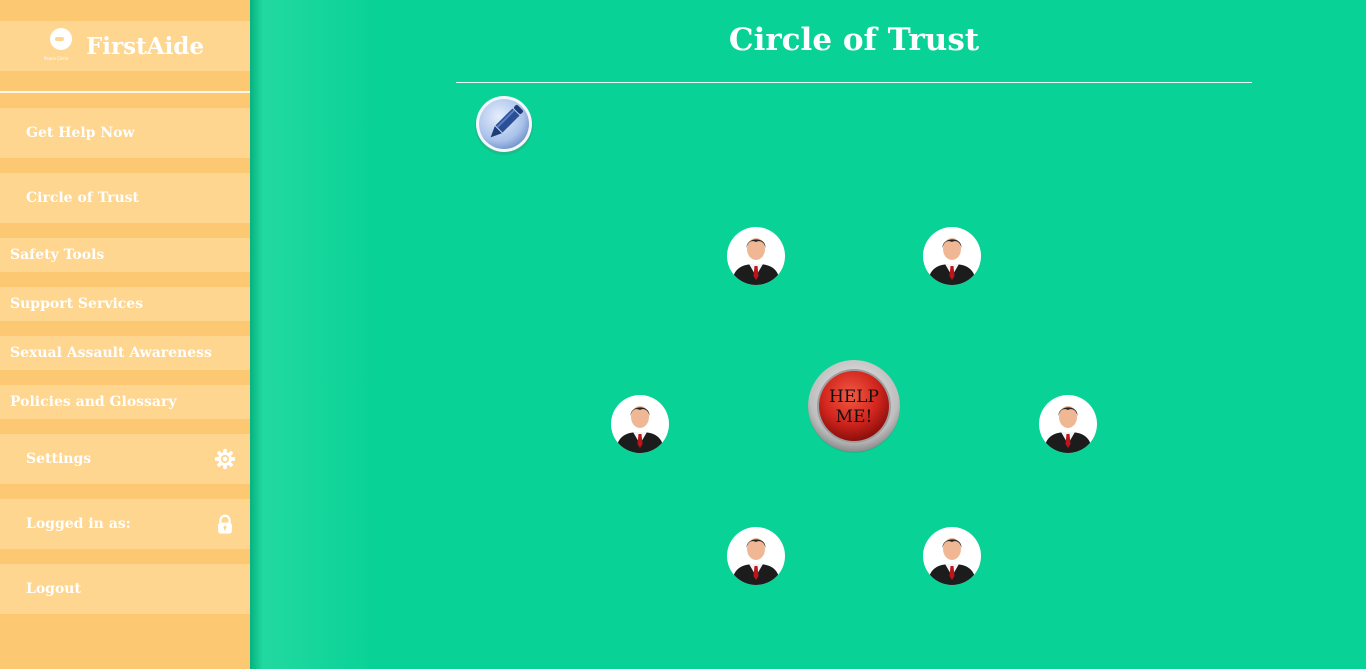  Describe the element at coordinates (78, 524) in the screenshot. I see `sidebar-item-label: Logged in as:` at that location.